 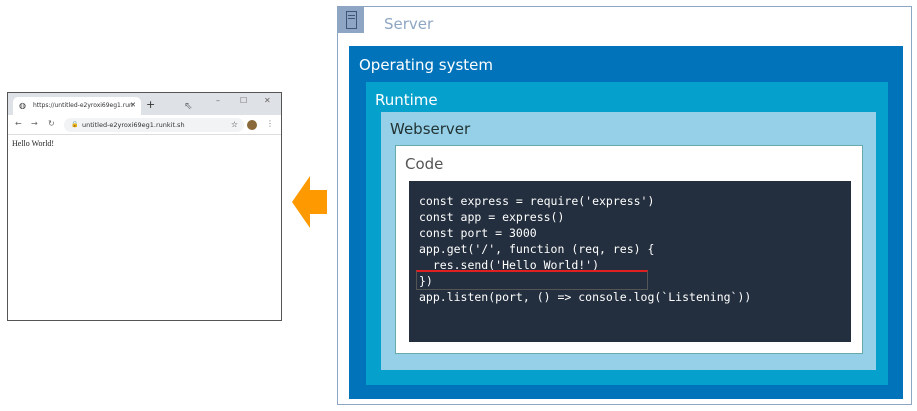 What do you see at coordinates (34, 123) in the screenshot?
I see `forward-icon: →` at bounding box center [34, 123].